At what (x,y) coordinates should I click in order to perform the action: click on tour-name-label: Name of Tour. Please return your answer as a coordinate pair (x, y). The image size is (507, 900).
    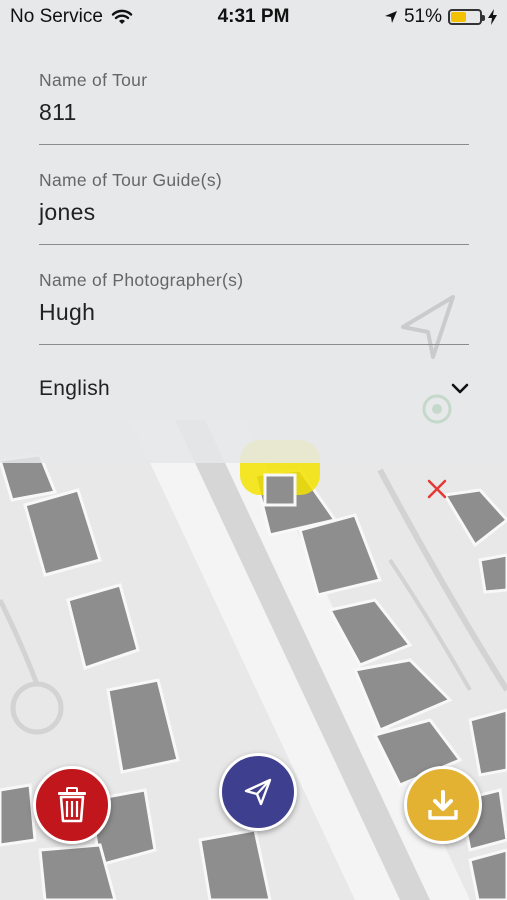
    Looking at the image, I should click on (93, 80).